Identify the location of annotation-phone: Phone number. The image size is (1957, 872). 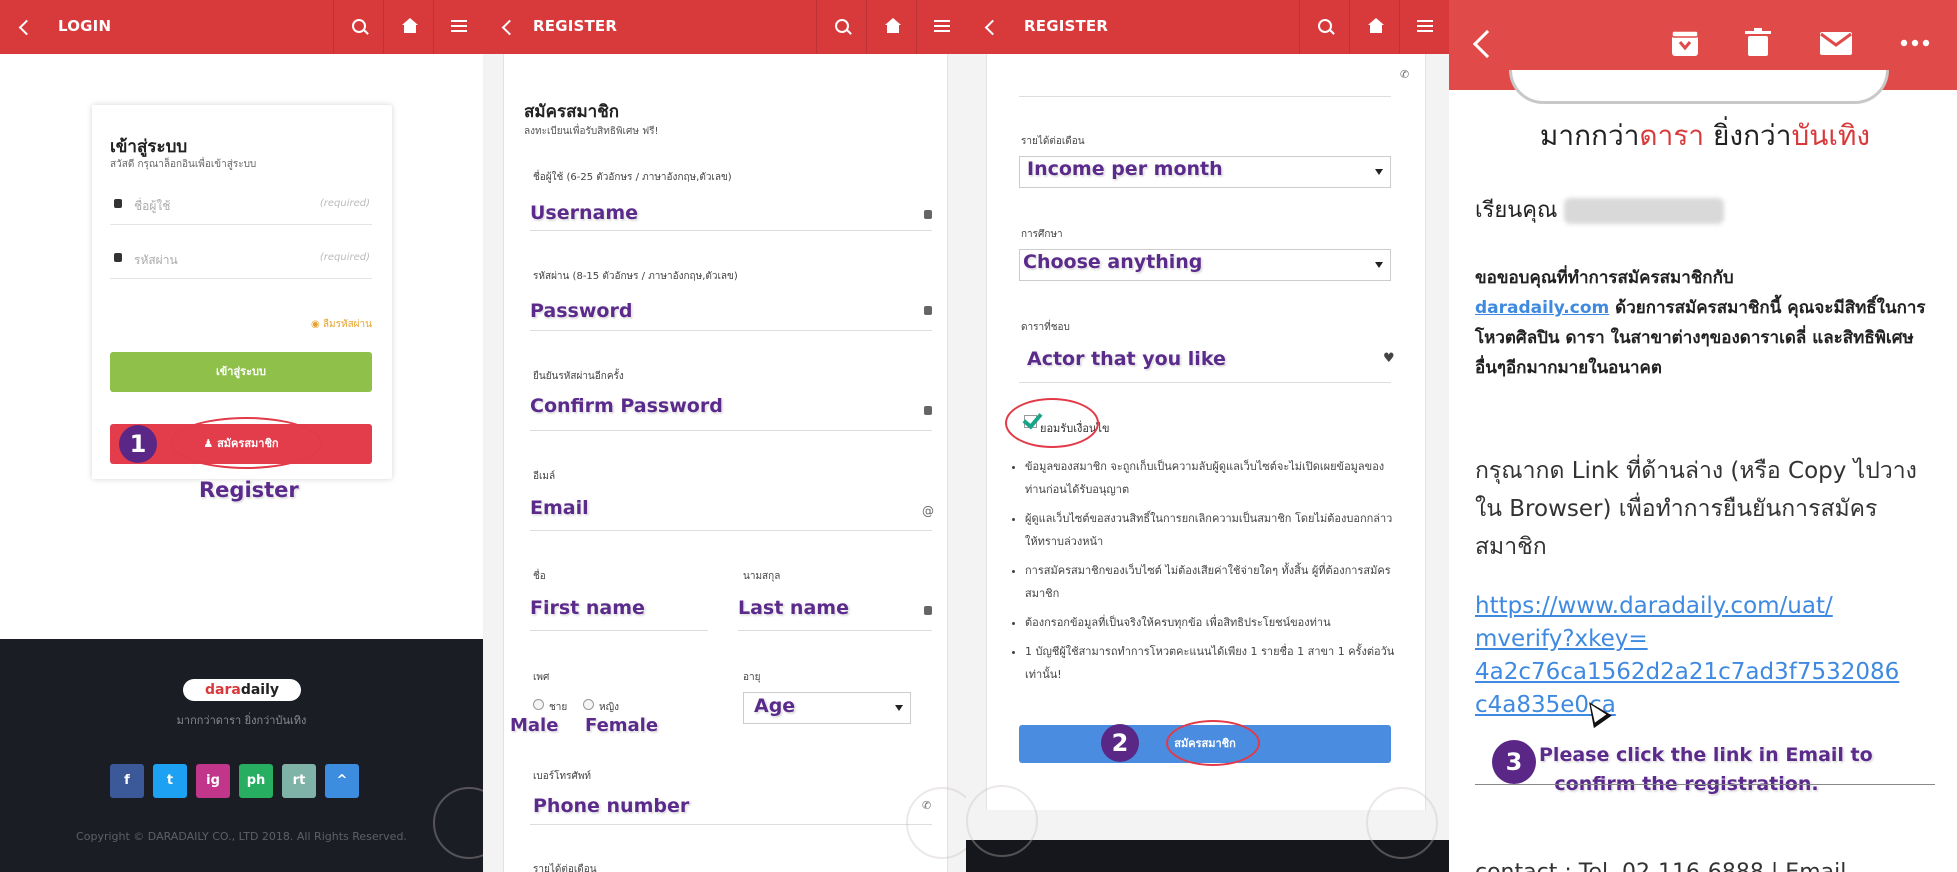
(611, 806).